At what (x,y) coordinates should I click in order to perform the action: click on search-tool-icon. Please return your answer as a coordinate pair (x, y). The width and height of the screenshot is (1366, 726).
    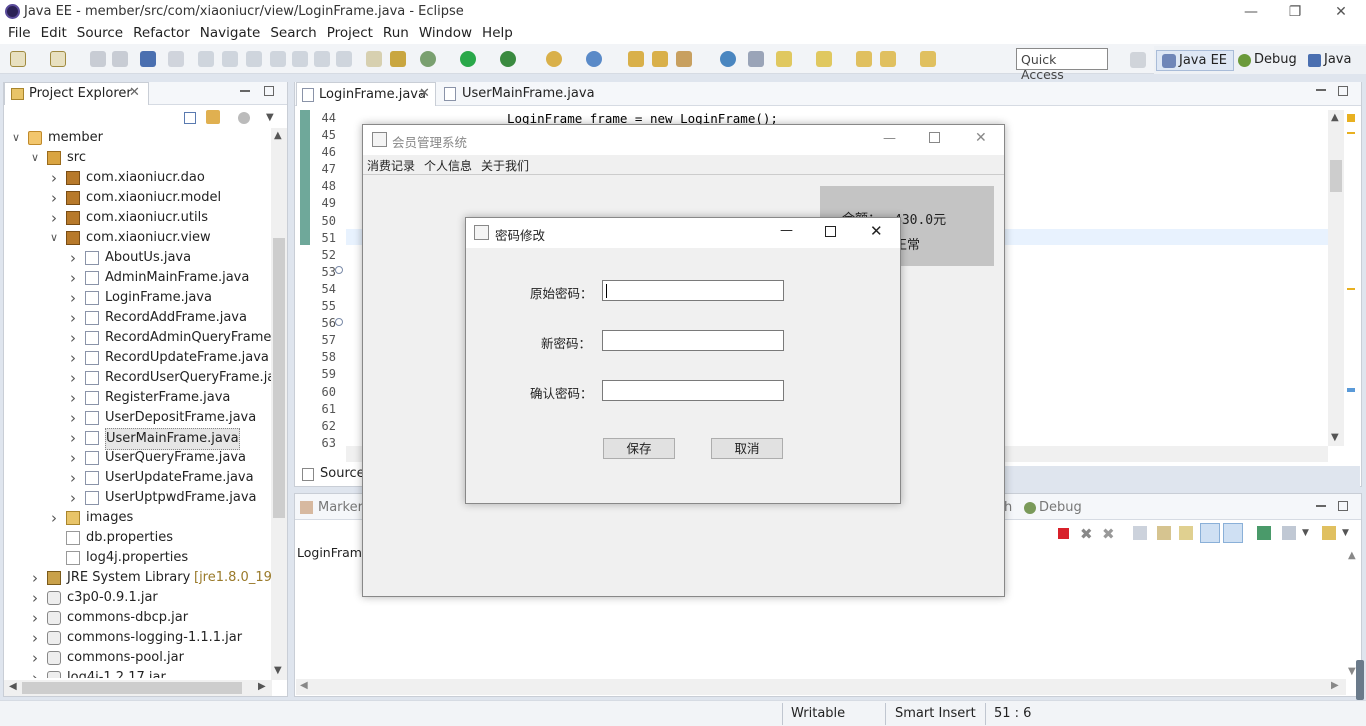
    Looking at the image, I should click on (684, 59).